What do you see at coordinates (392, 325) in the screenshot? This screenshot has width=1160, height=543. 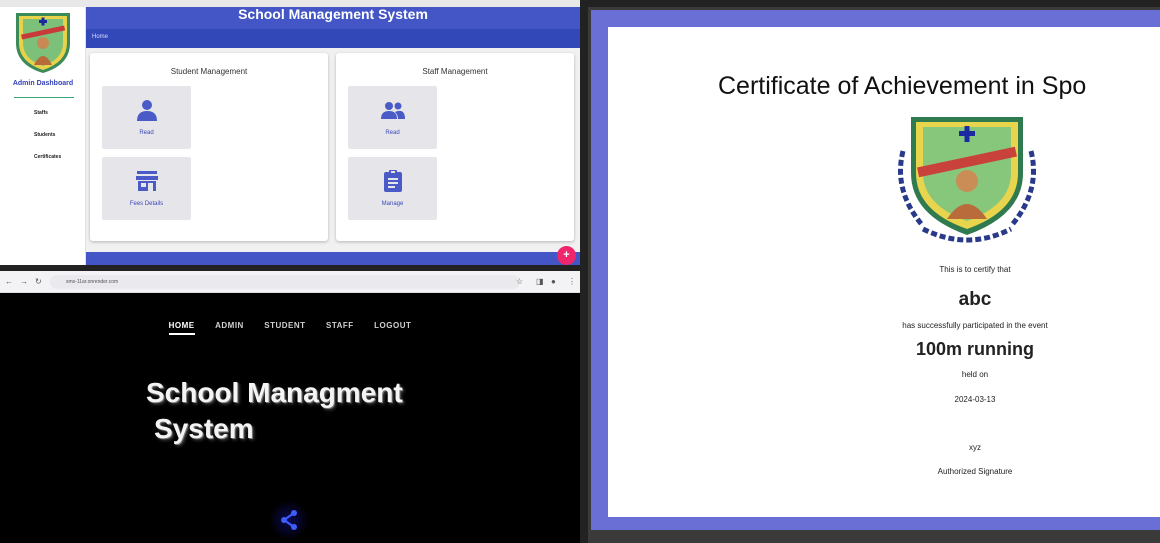 I see `nav-logout: LOGOUT` at bounding box center [392, 325].